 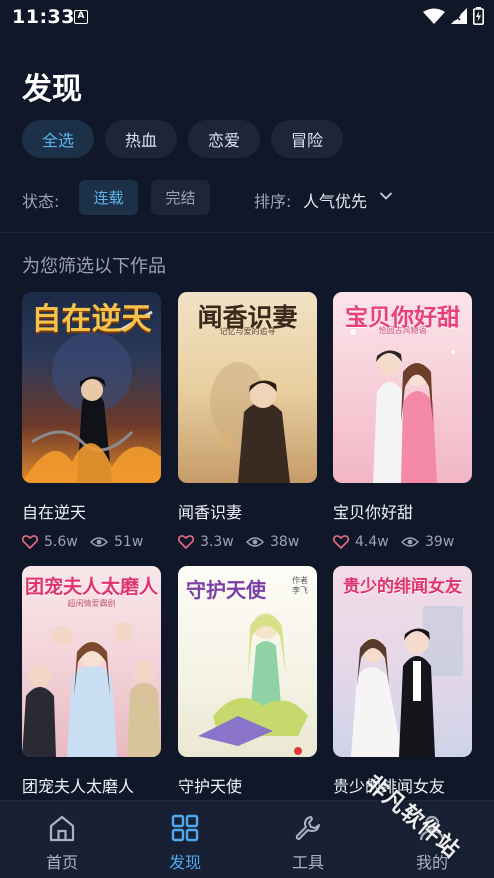 I want to click on likes-count: 4.4w, so click(x=372, y=542).